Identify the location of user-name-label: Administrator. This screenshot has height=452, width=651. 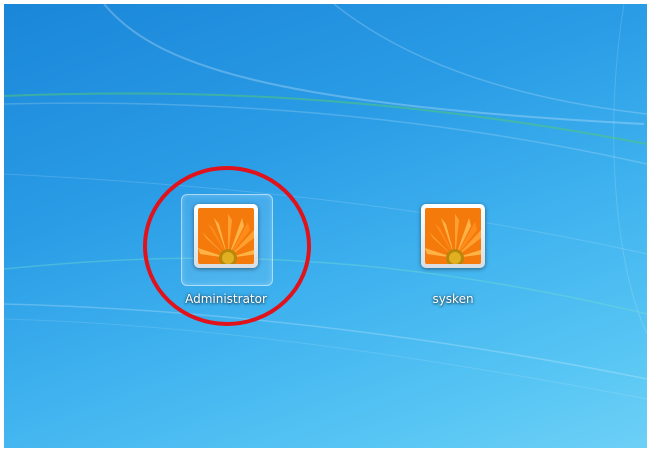
(226, 299).